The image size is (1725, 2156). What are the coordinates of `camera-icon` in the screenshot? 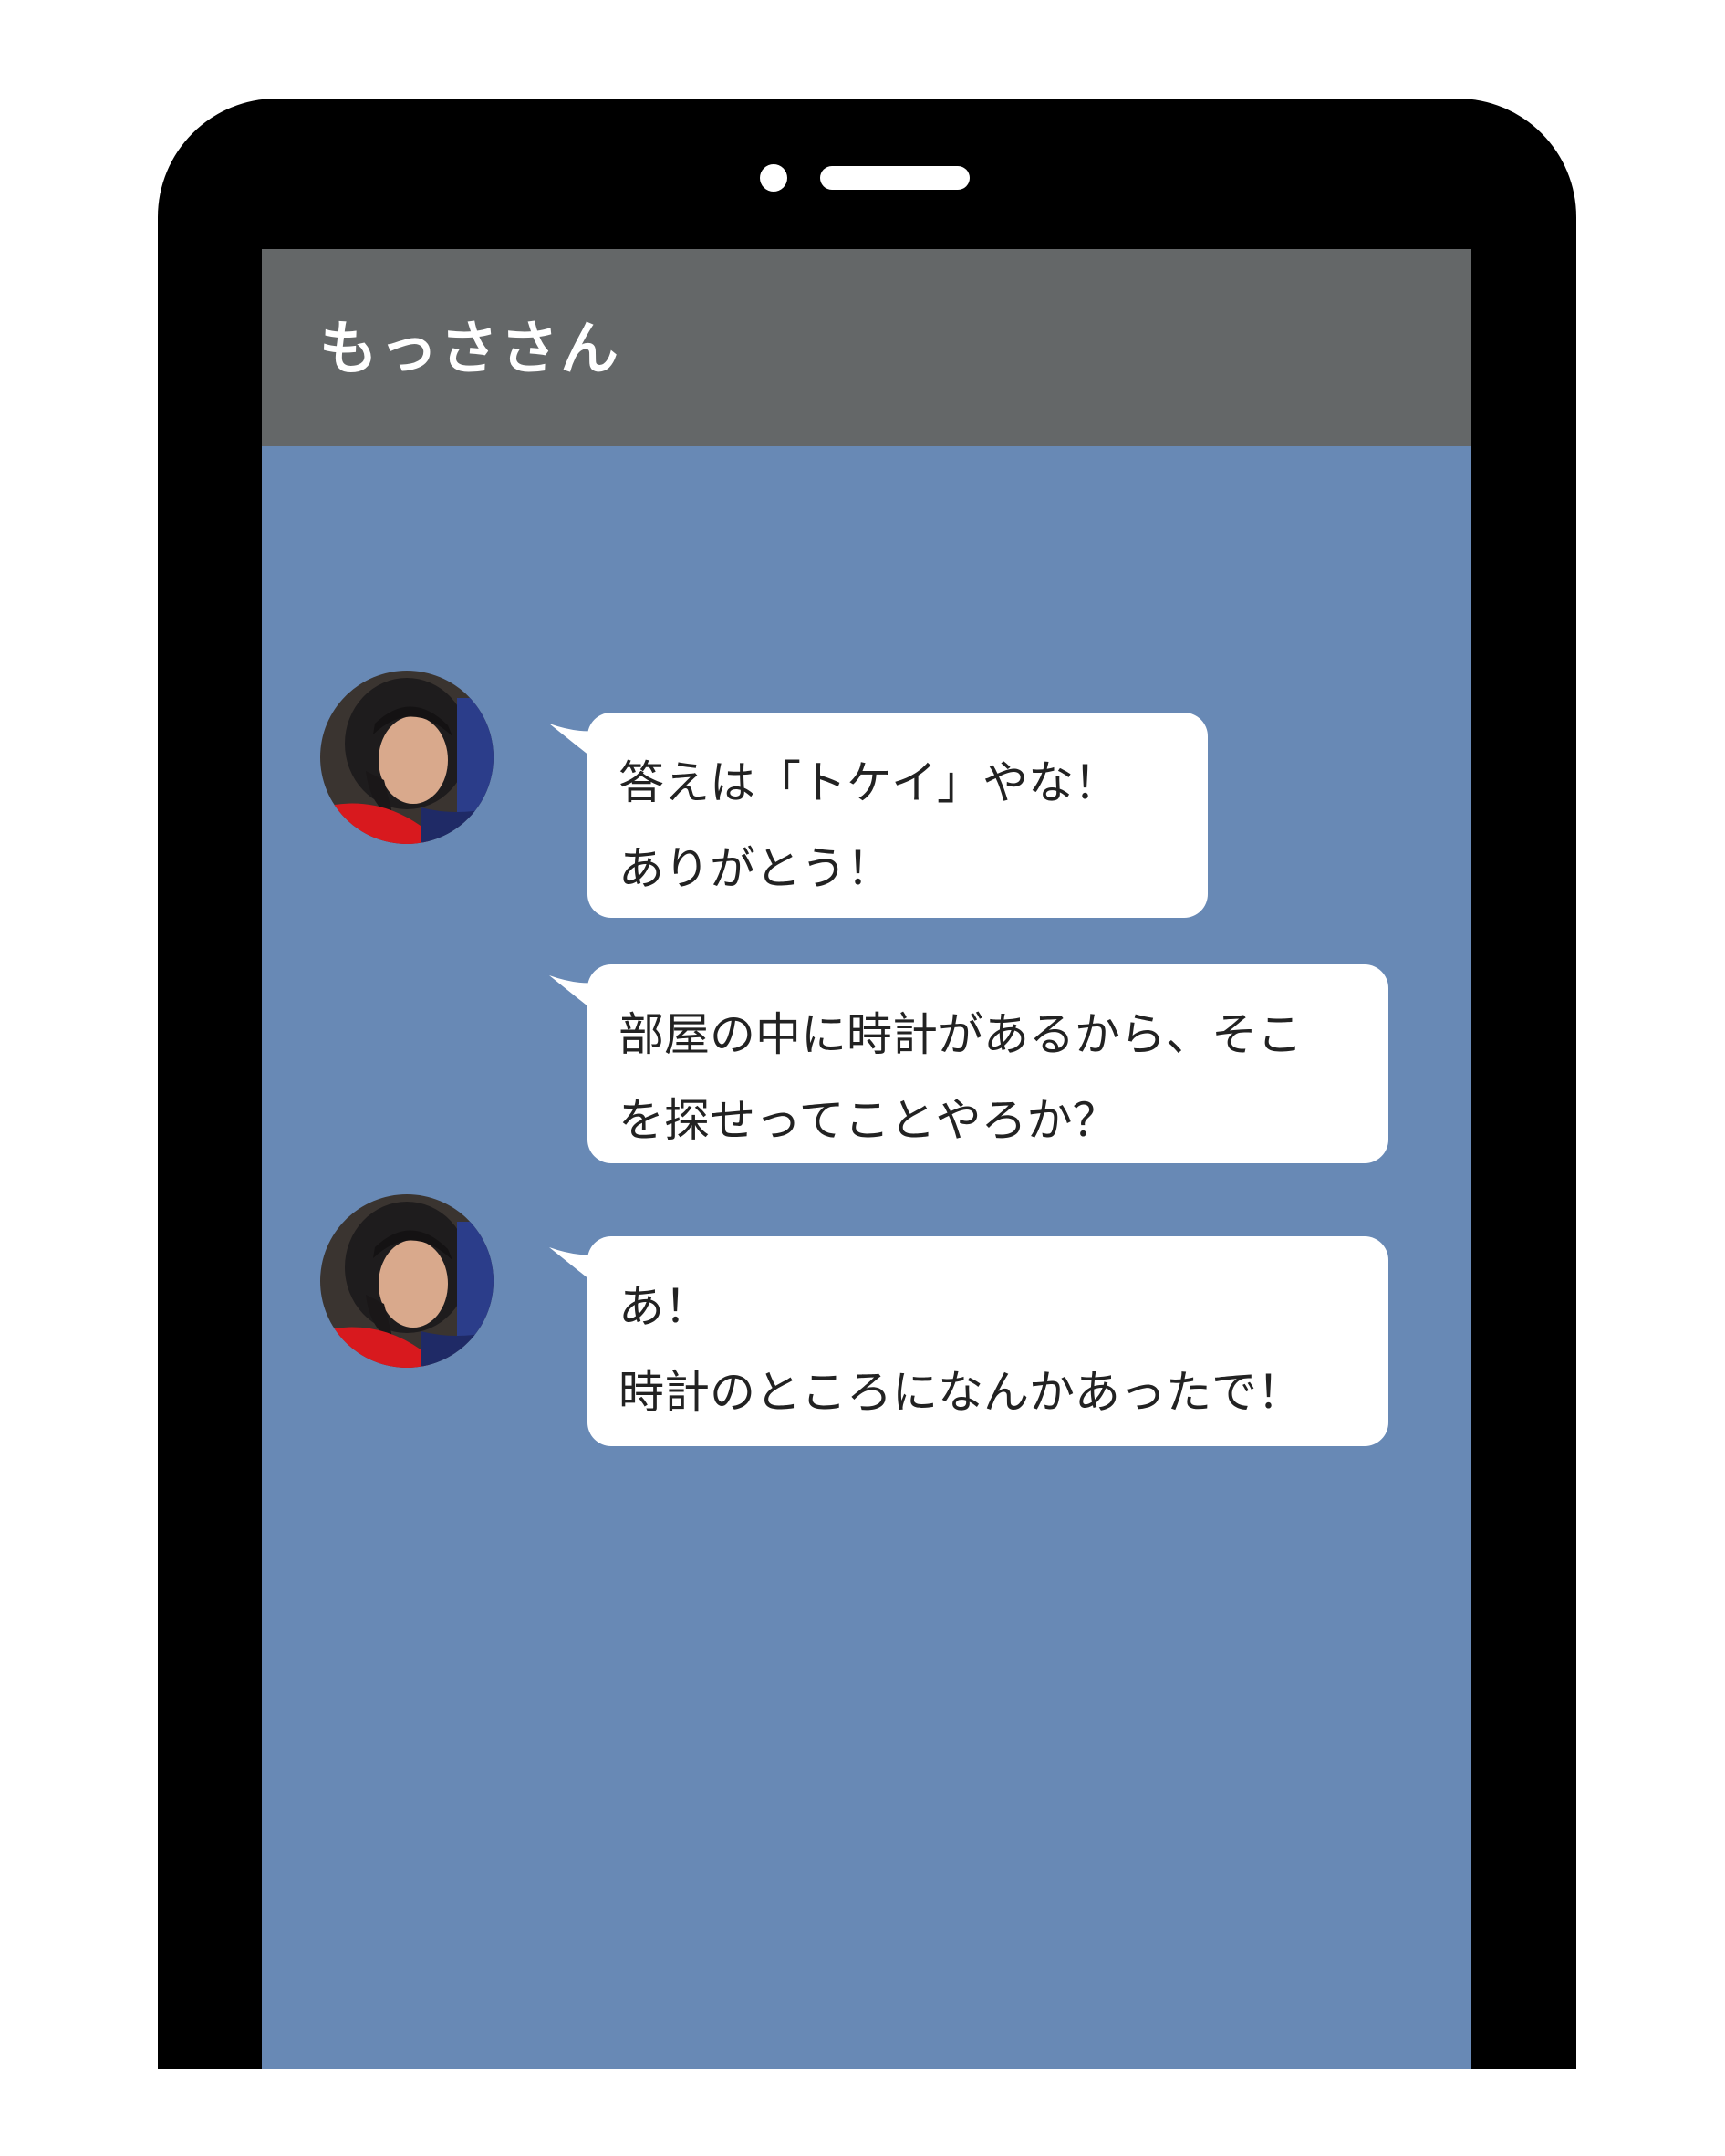 It's located at (773, 178).